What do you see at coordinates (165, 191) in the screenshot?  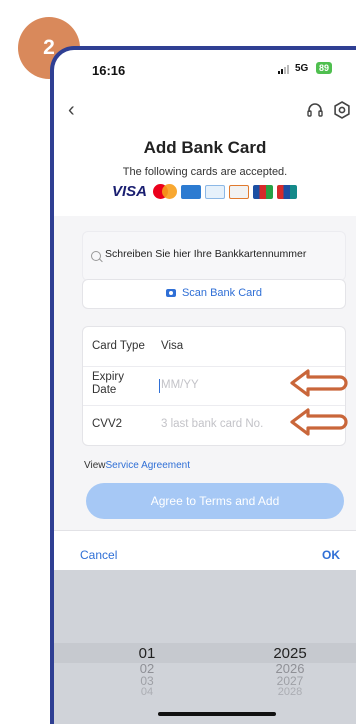 I see `mastercard-logo` at bounding box center [165, 191].